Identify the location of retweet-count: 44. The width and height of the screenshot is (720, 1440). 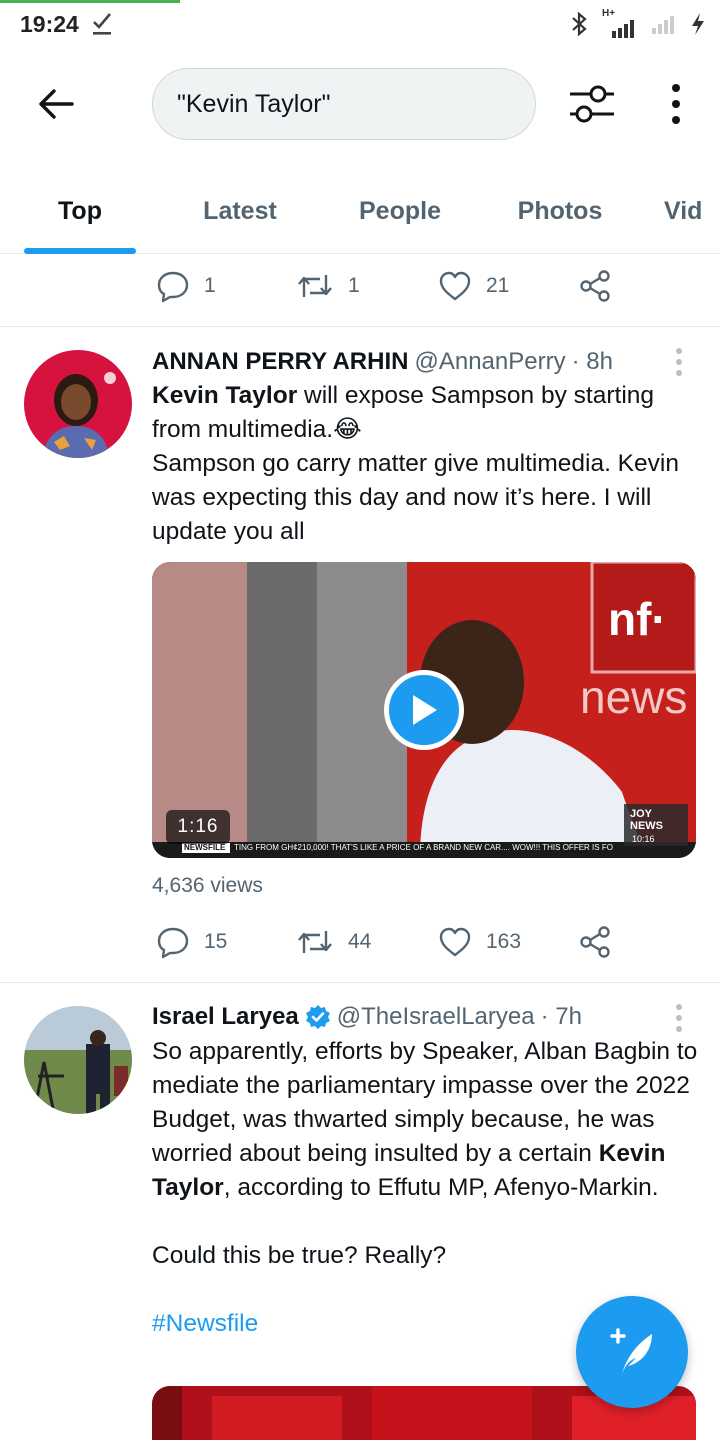
(360, 941).